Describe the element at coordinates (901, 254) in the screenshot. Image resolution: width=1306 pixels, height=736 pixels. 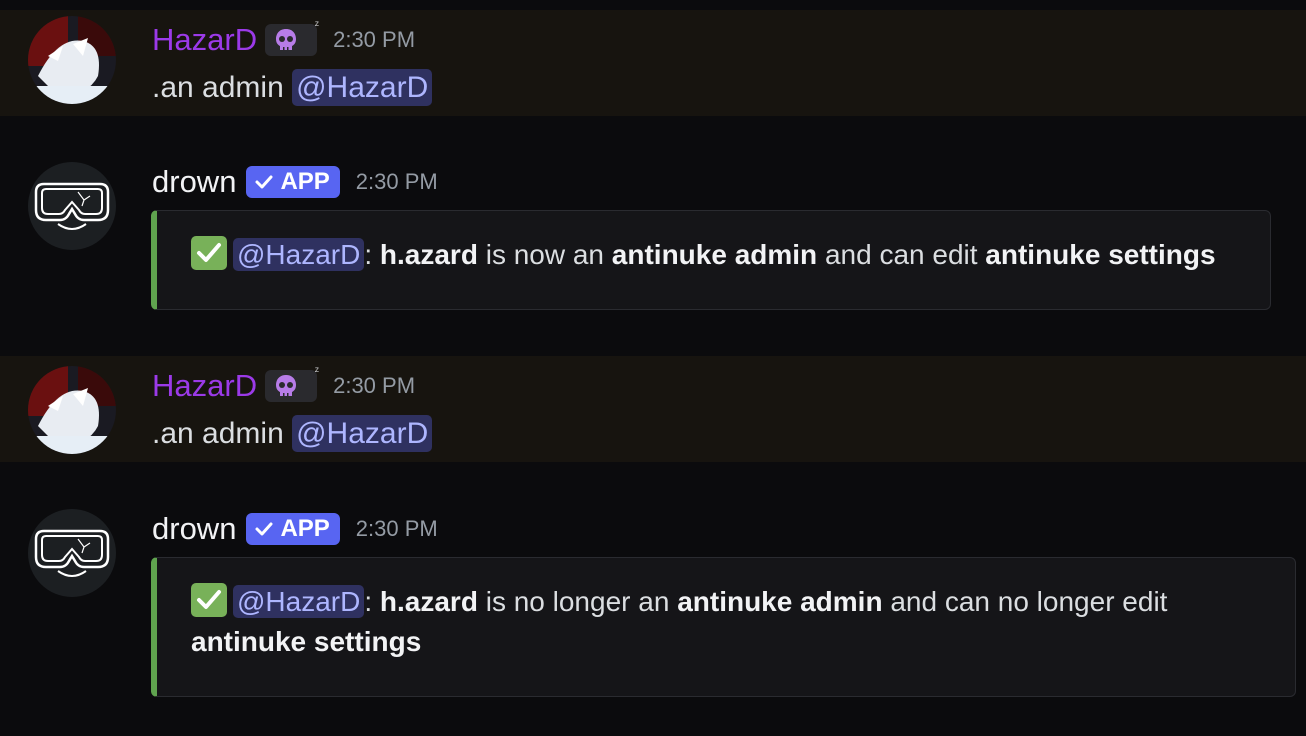
I see `embed-text-2: and can edit` at that location.